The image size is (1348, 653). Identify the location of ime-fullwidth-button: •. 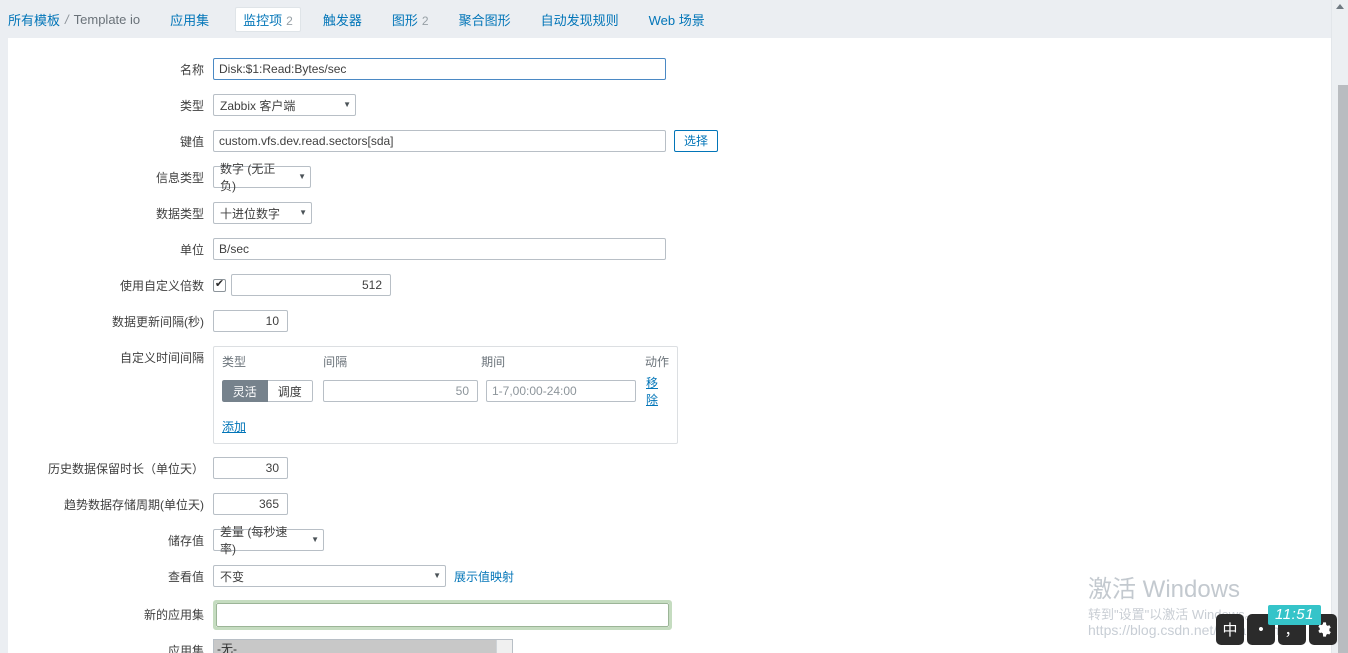
(1261, 629).